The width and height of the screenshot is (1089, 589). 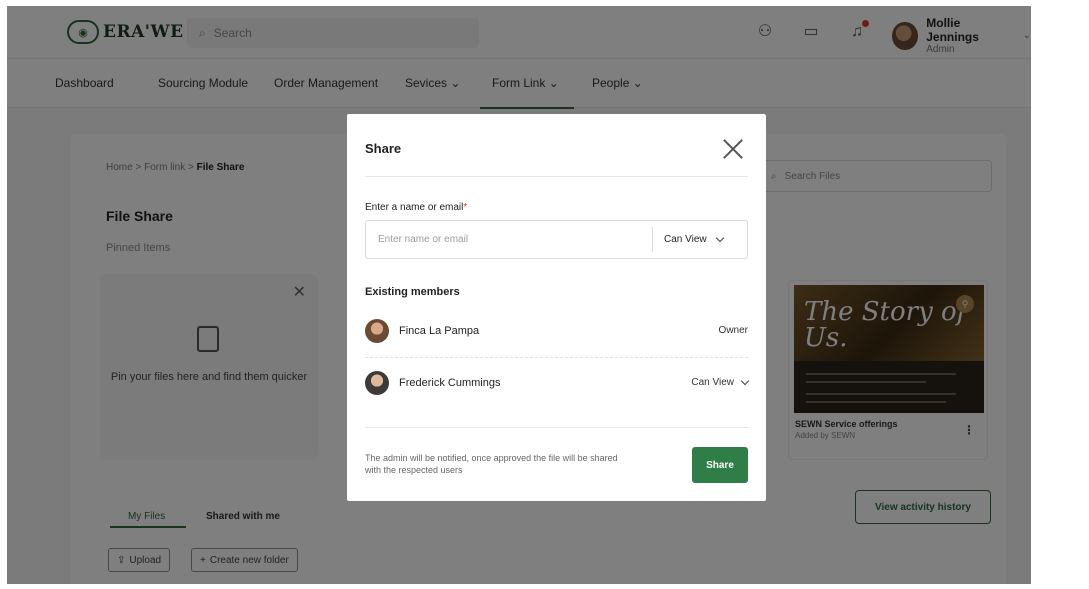 I want to click on permission-select: Can View, so click(x=694, y=239).